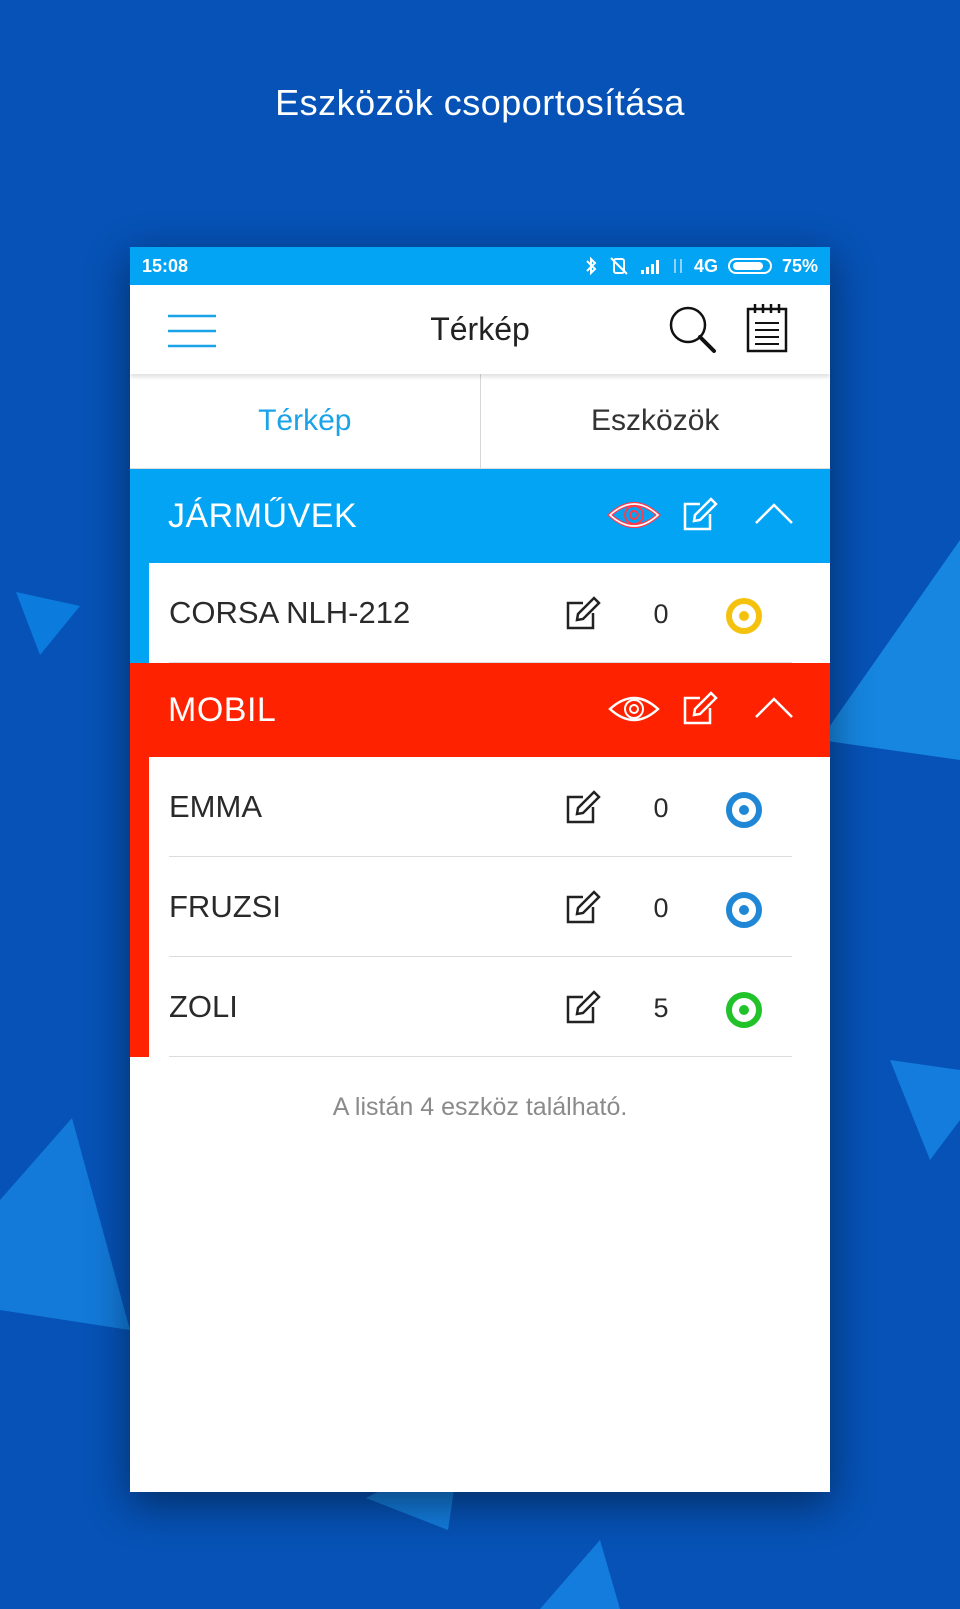 The image size is (960, 1609). What do you see at coordinates (222, 709) in the screenshot?
I see `group-title: MOBIL` at bounding box center [222, 709].